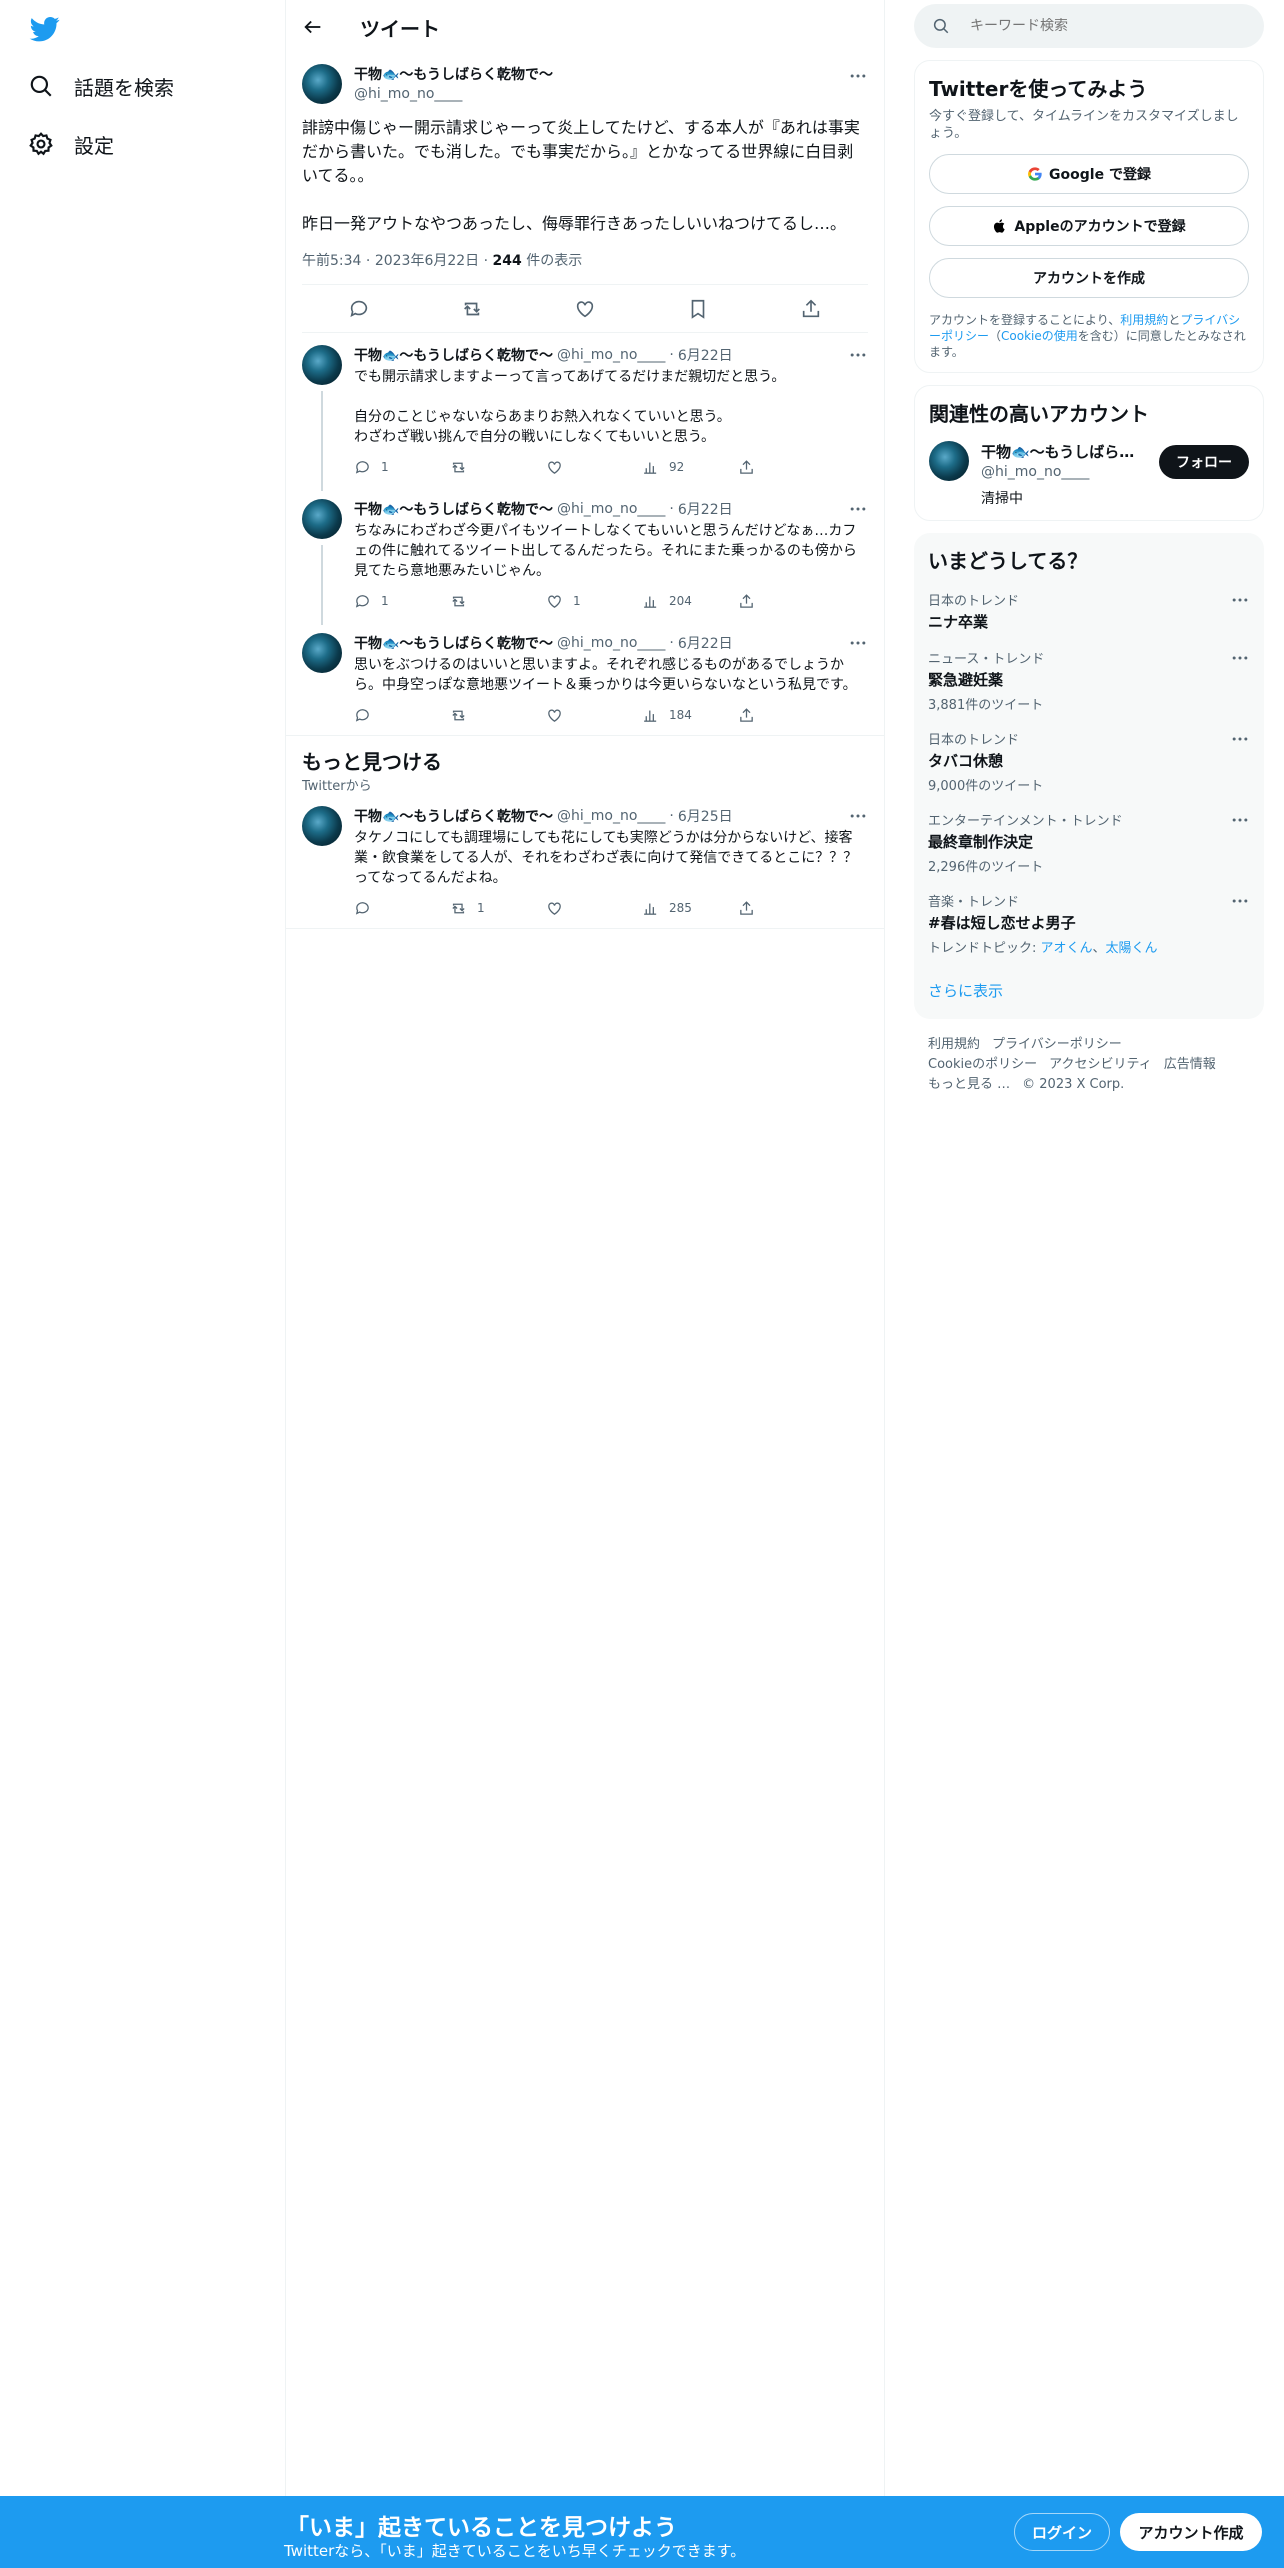 The width and height of the screenshot is (1284, 2568). I want to click on show-more-link: さらに表示, so click(1089, 993).